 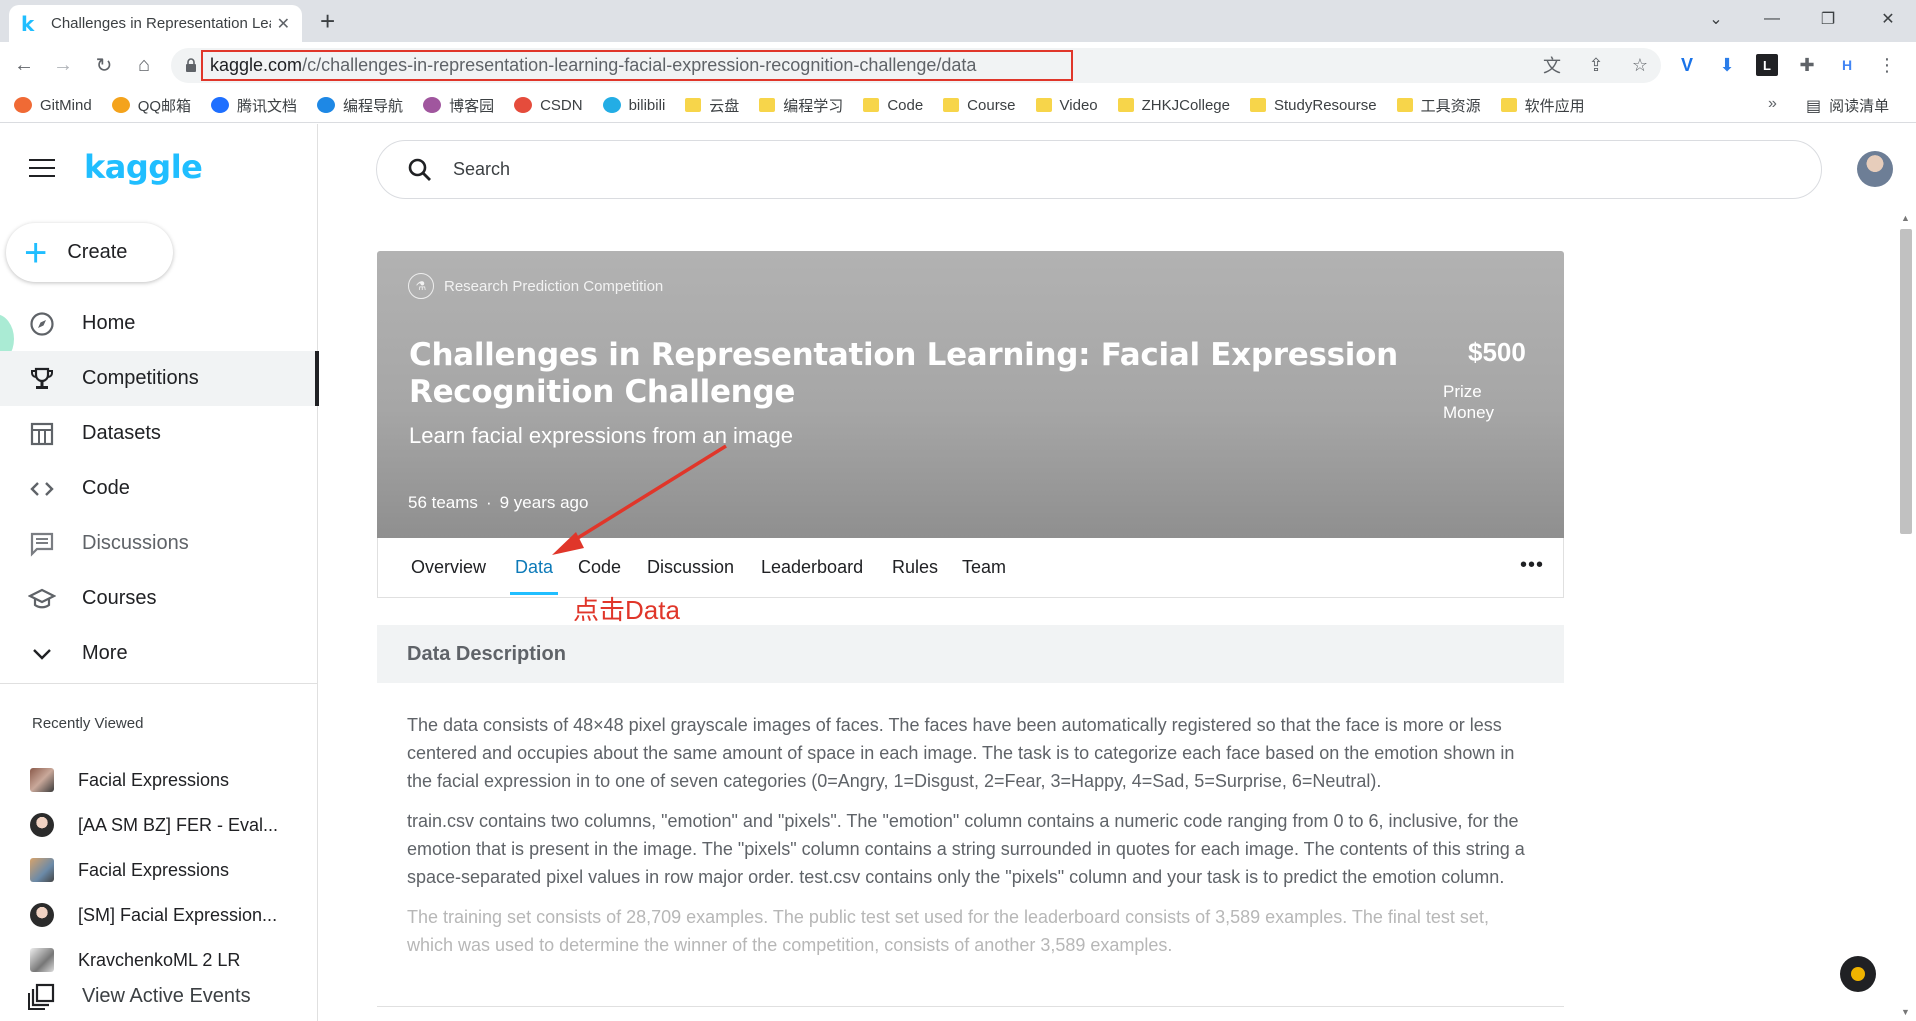 I want to click on lock-icon, so click(x=191, y=65).